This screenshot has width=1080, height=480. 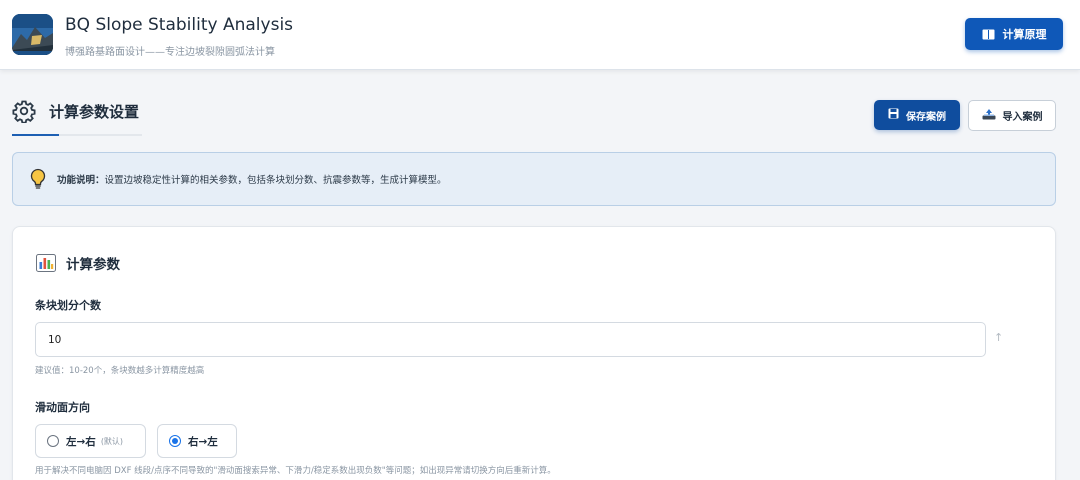 I want to click on direction-option-label: 左→右, so click(x=81, y=441).